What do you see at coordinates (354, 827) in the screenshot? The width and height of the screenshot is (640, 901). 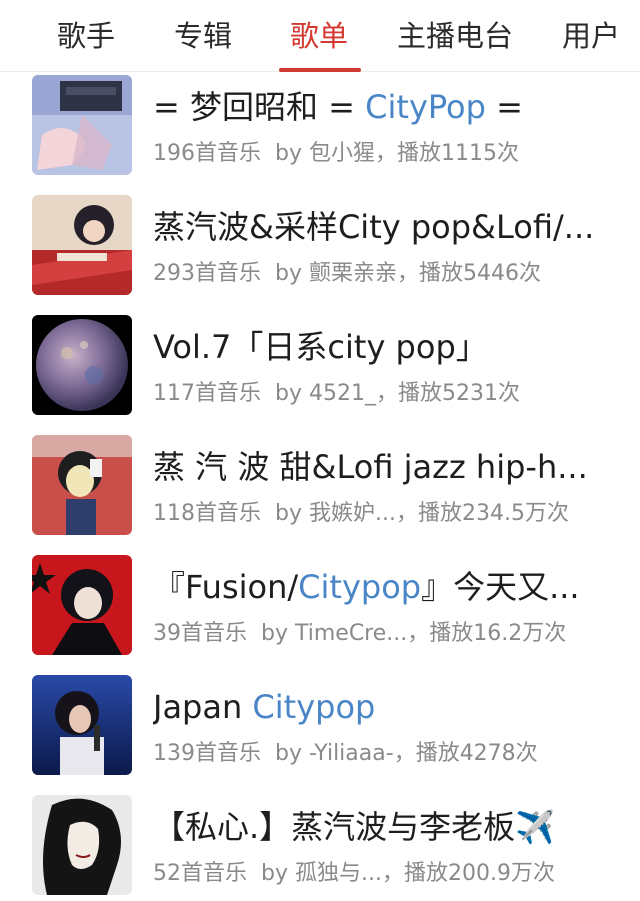 I see `playlist-title: 【私心.】蒸汽波与李老板✈️` at bounding box center [354, 827].